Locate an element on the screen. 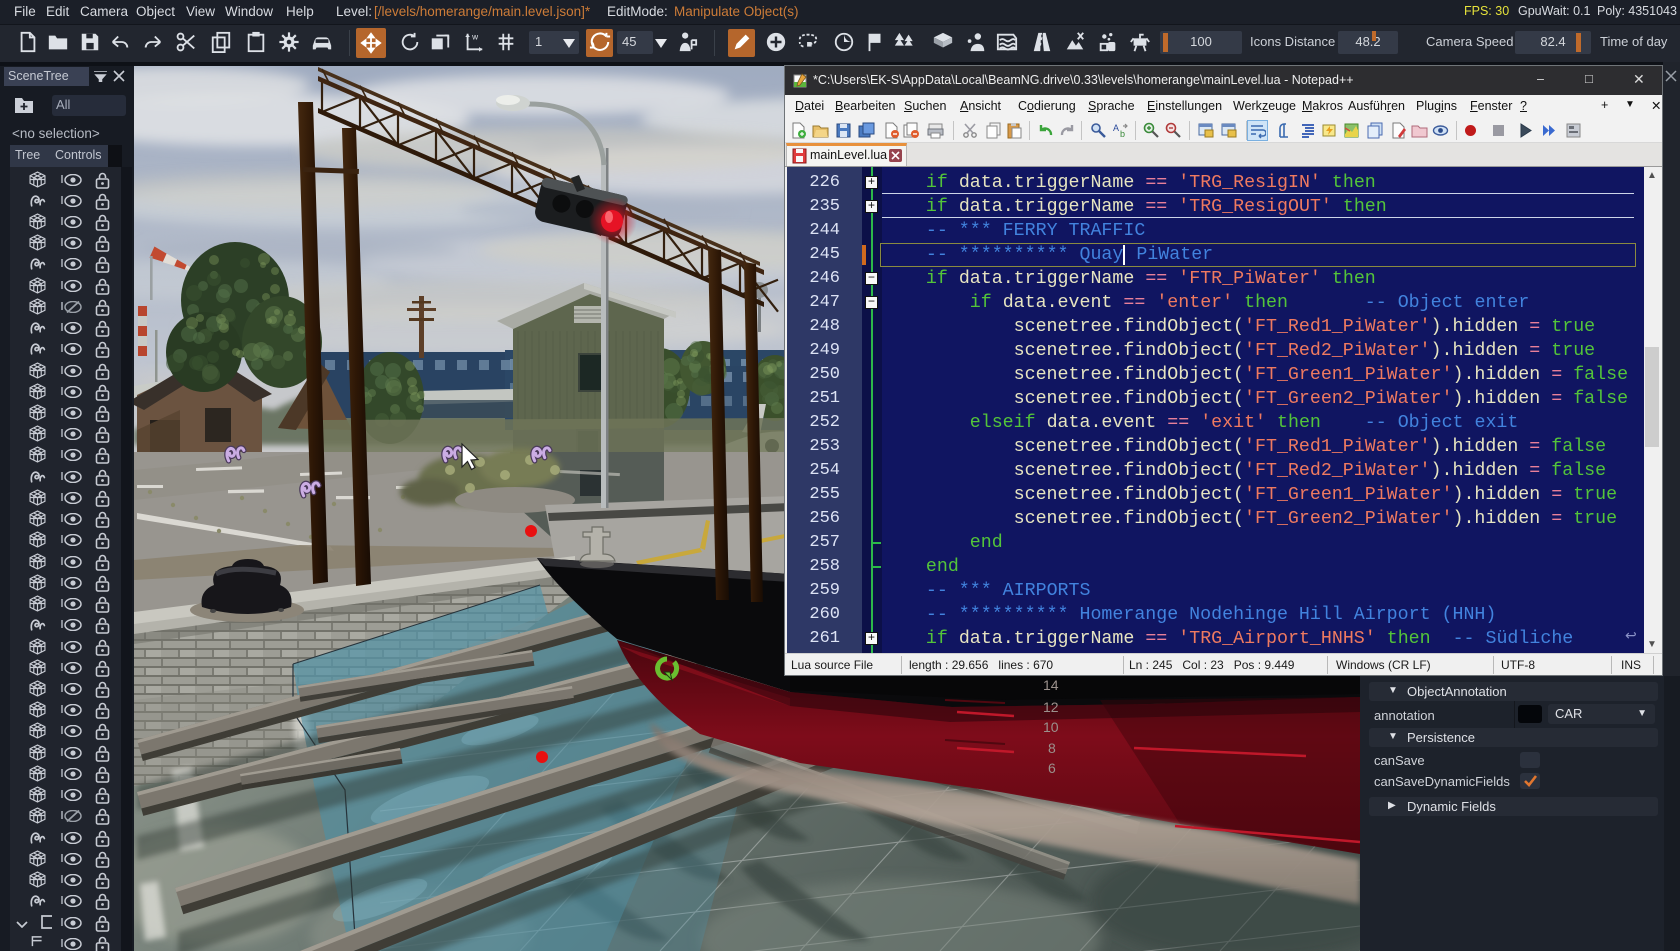  svg-text: 6 is located at coordinates (1052, 768).